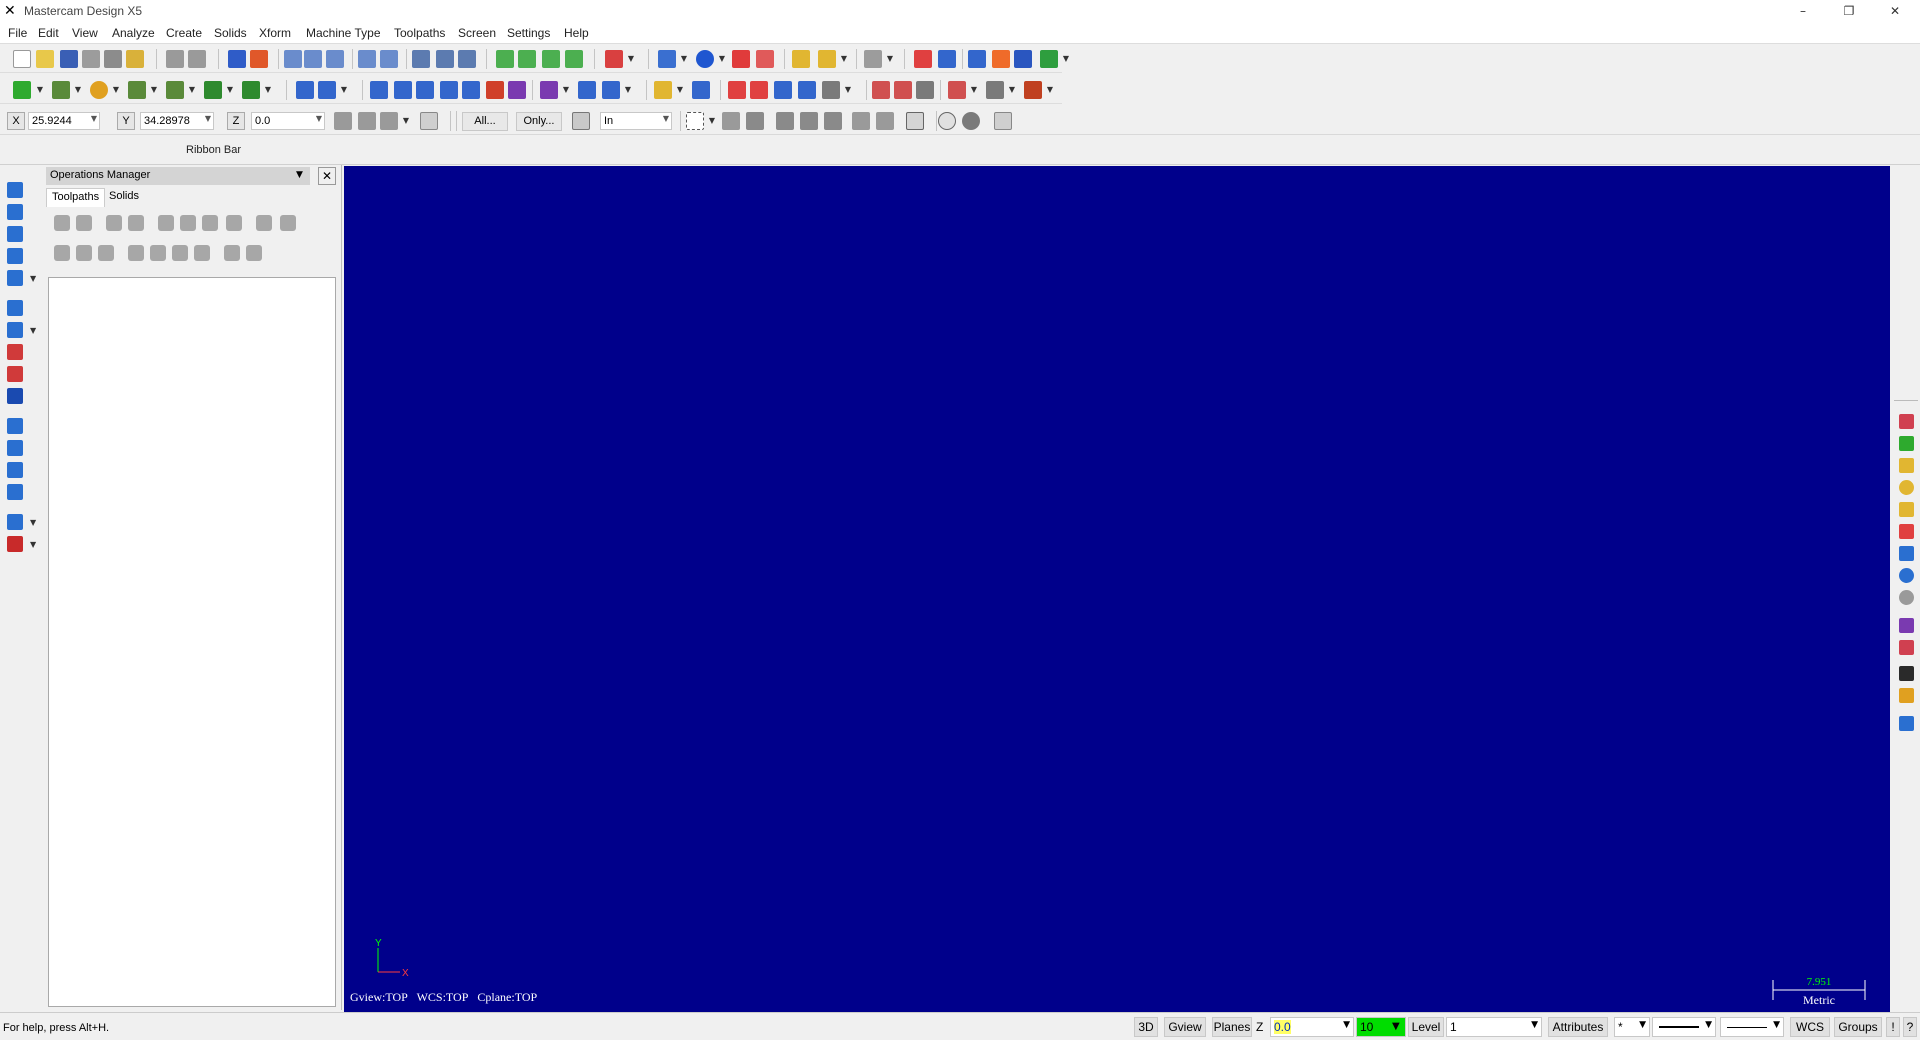 The image size is (1920, 1040). What do you see at coordinates (45, 59) in the screenshot?
I see `open-file-icon` at bounding box center [45, 59].